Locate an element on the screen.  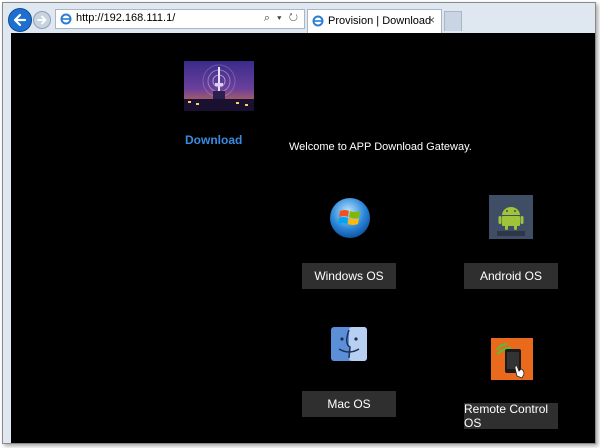
forward-arrow-icon is located at coordinates (42, 20).